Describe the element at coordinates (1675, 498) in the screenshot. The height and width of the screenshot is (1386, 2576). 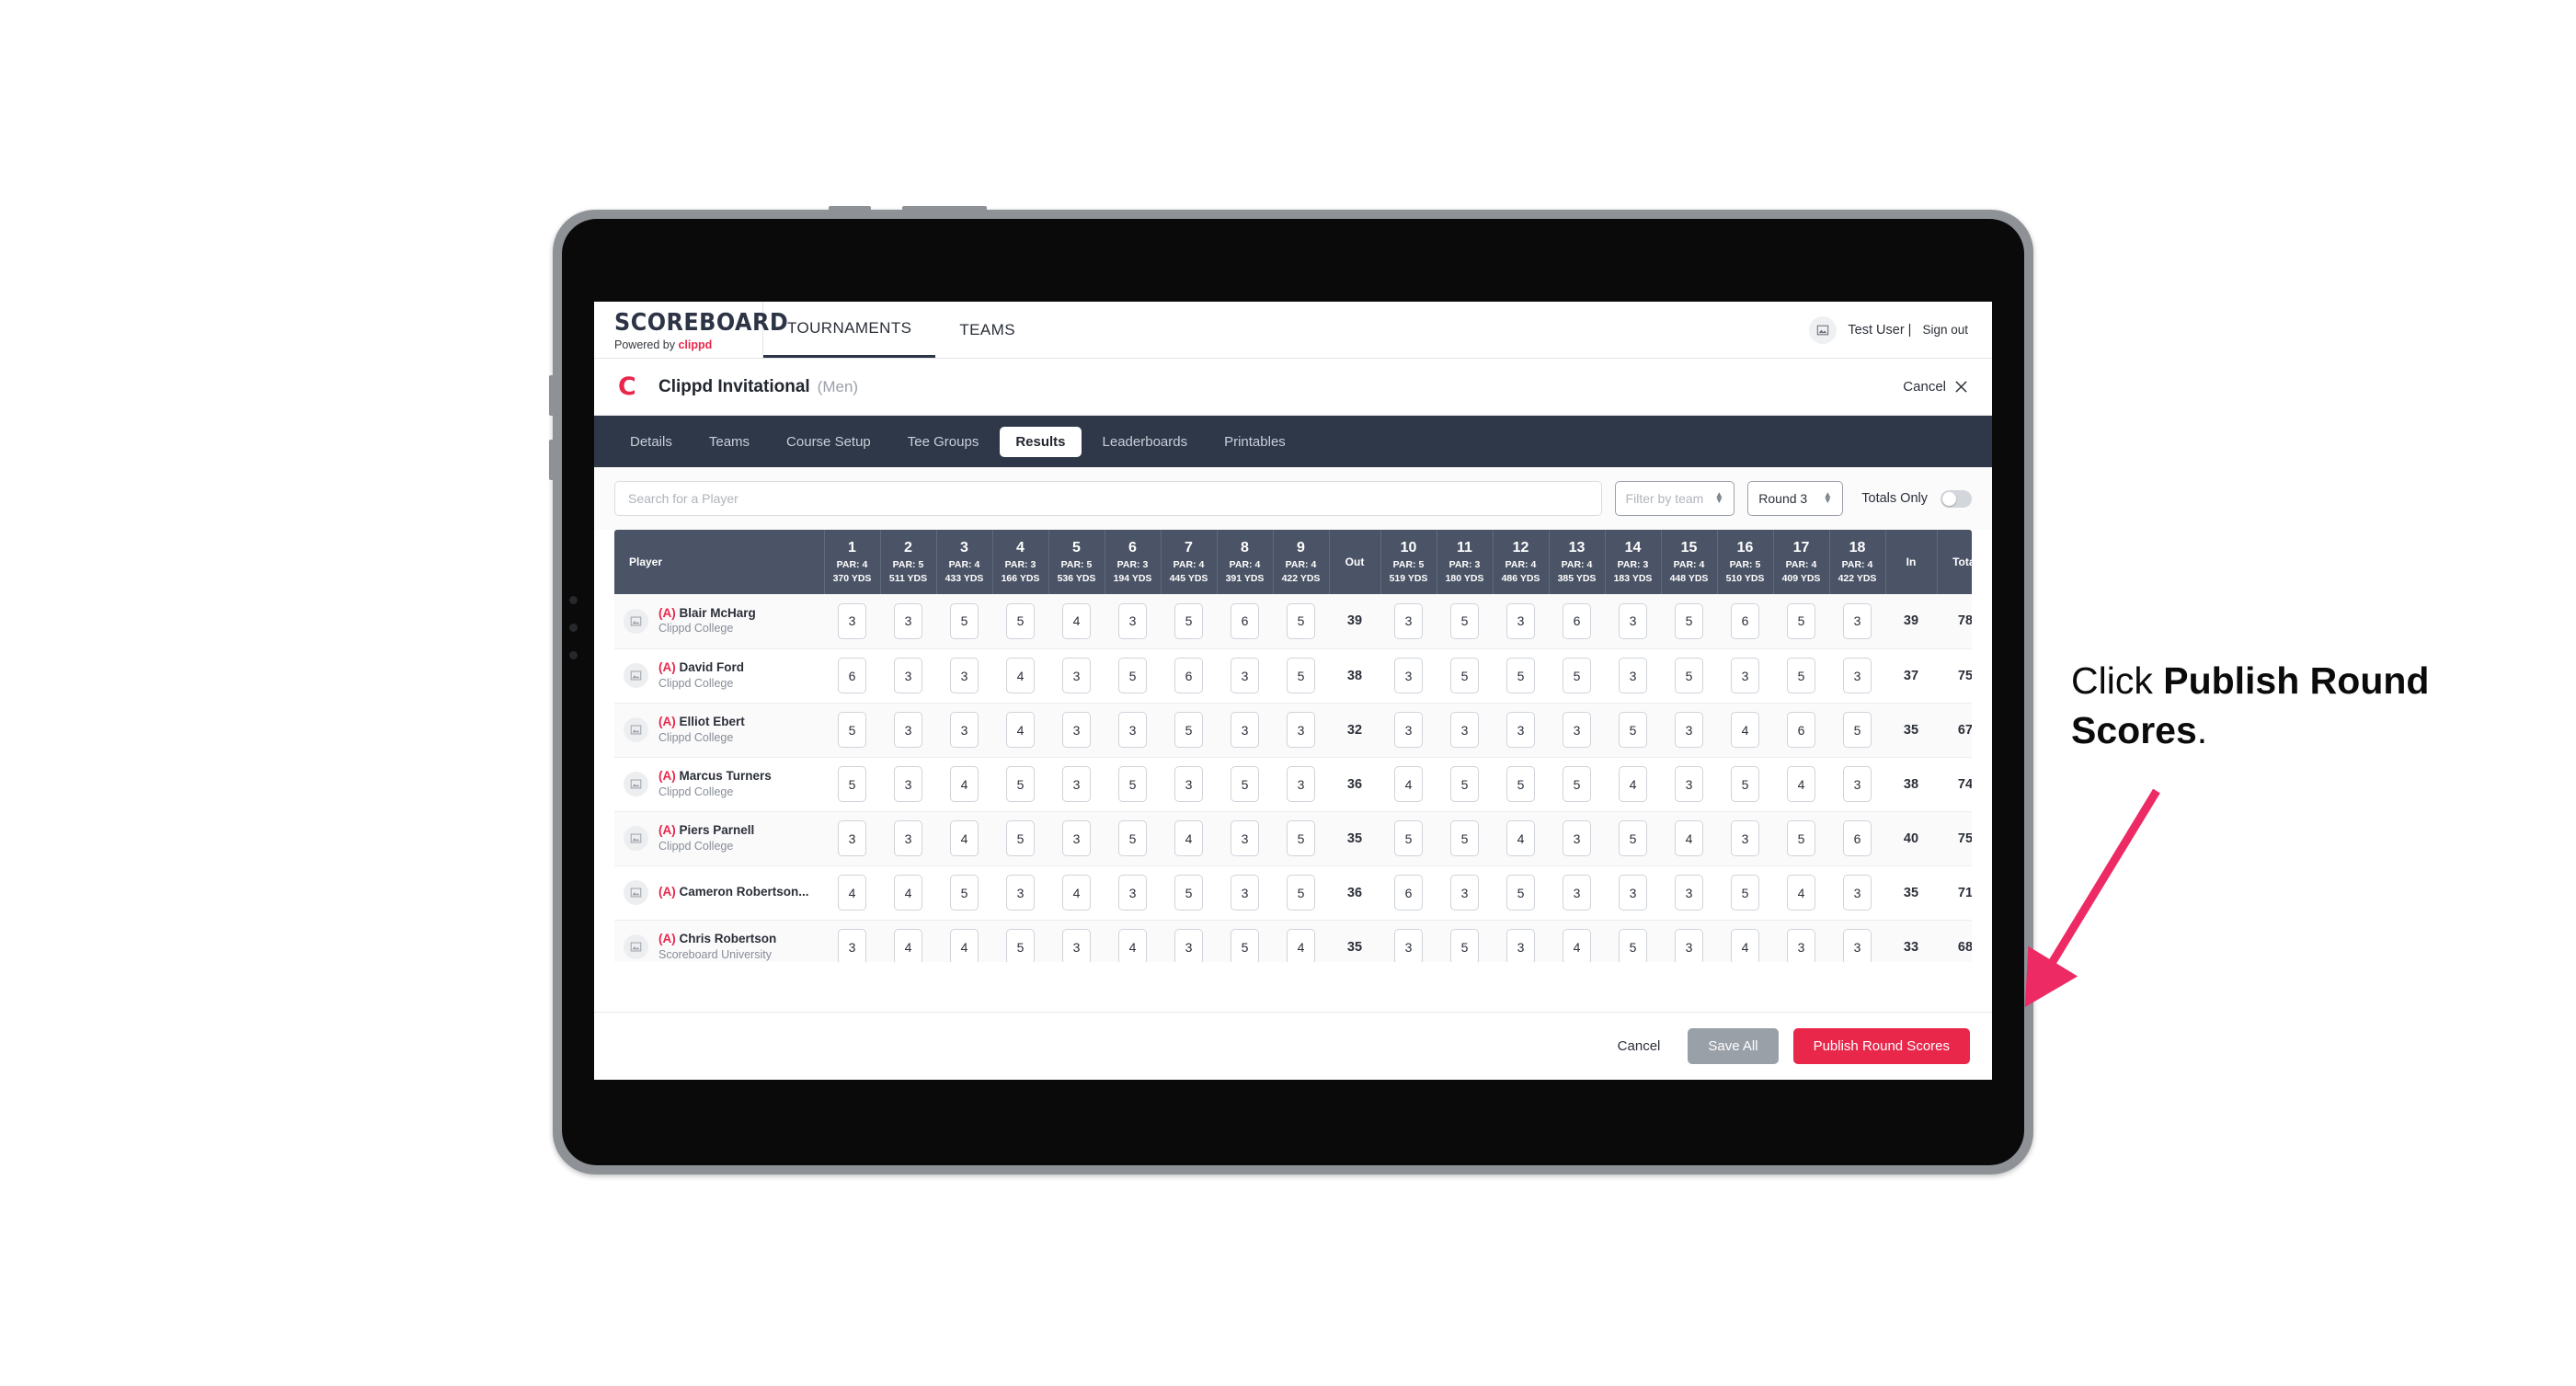
I see `team-filter-select: Filter by team ▲ ▼` at that location.